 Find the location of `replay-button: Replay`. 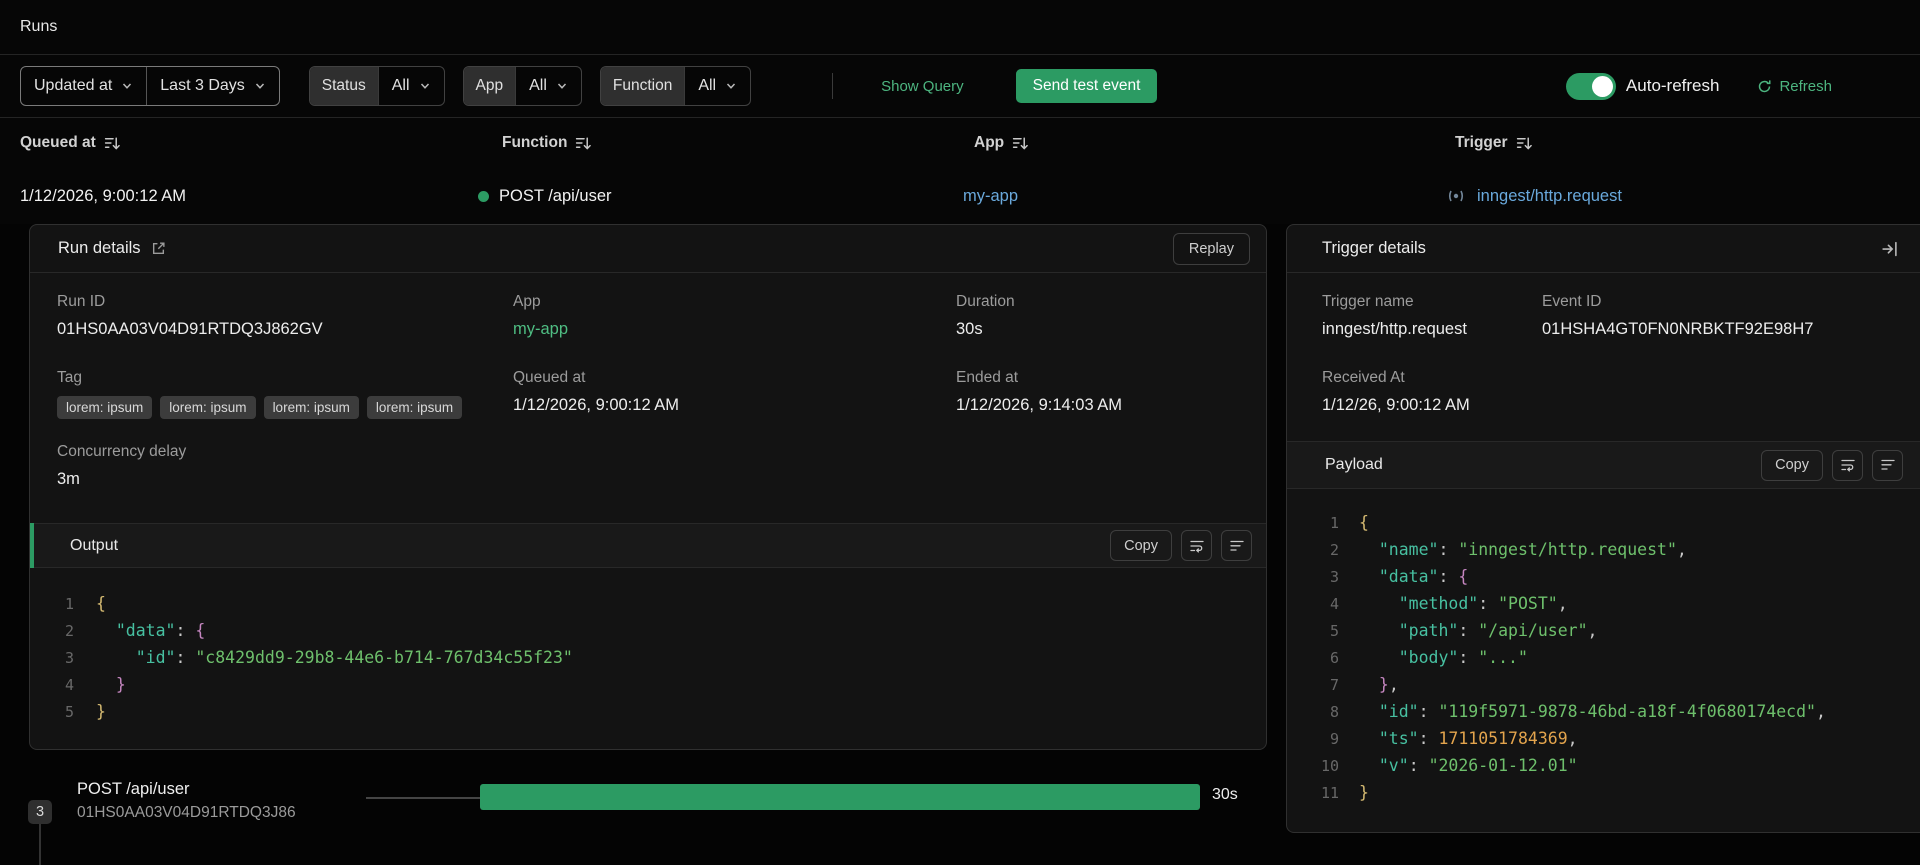

replay-button: Replay is located at coordinates (1211, 248).